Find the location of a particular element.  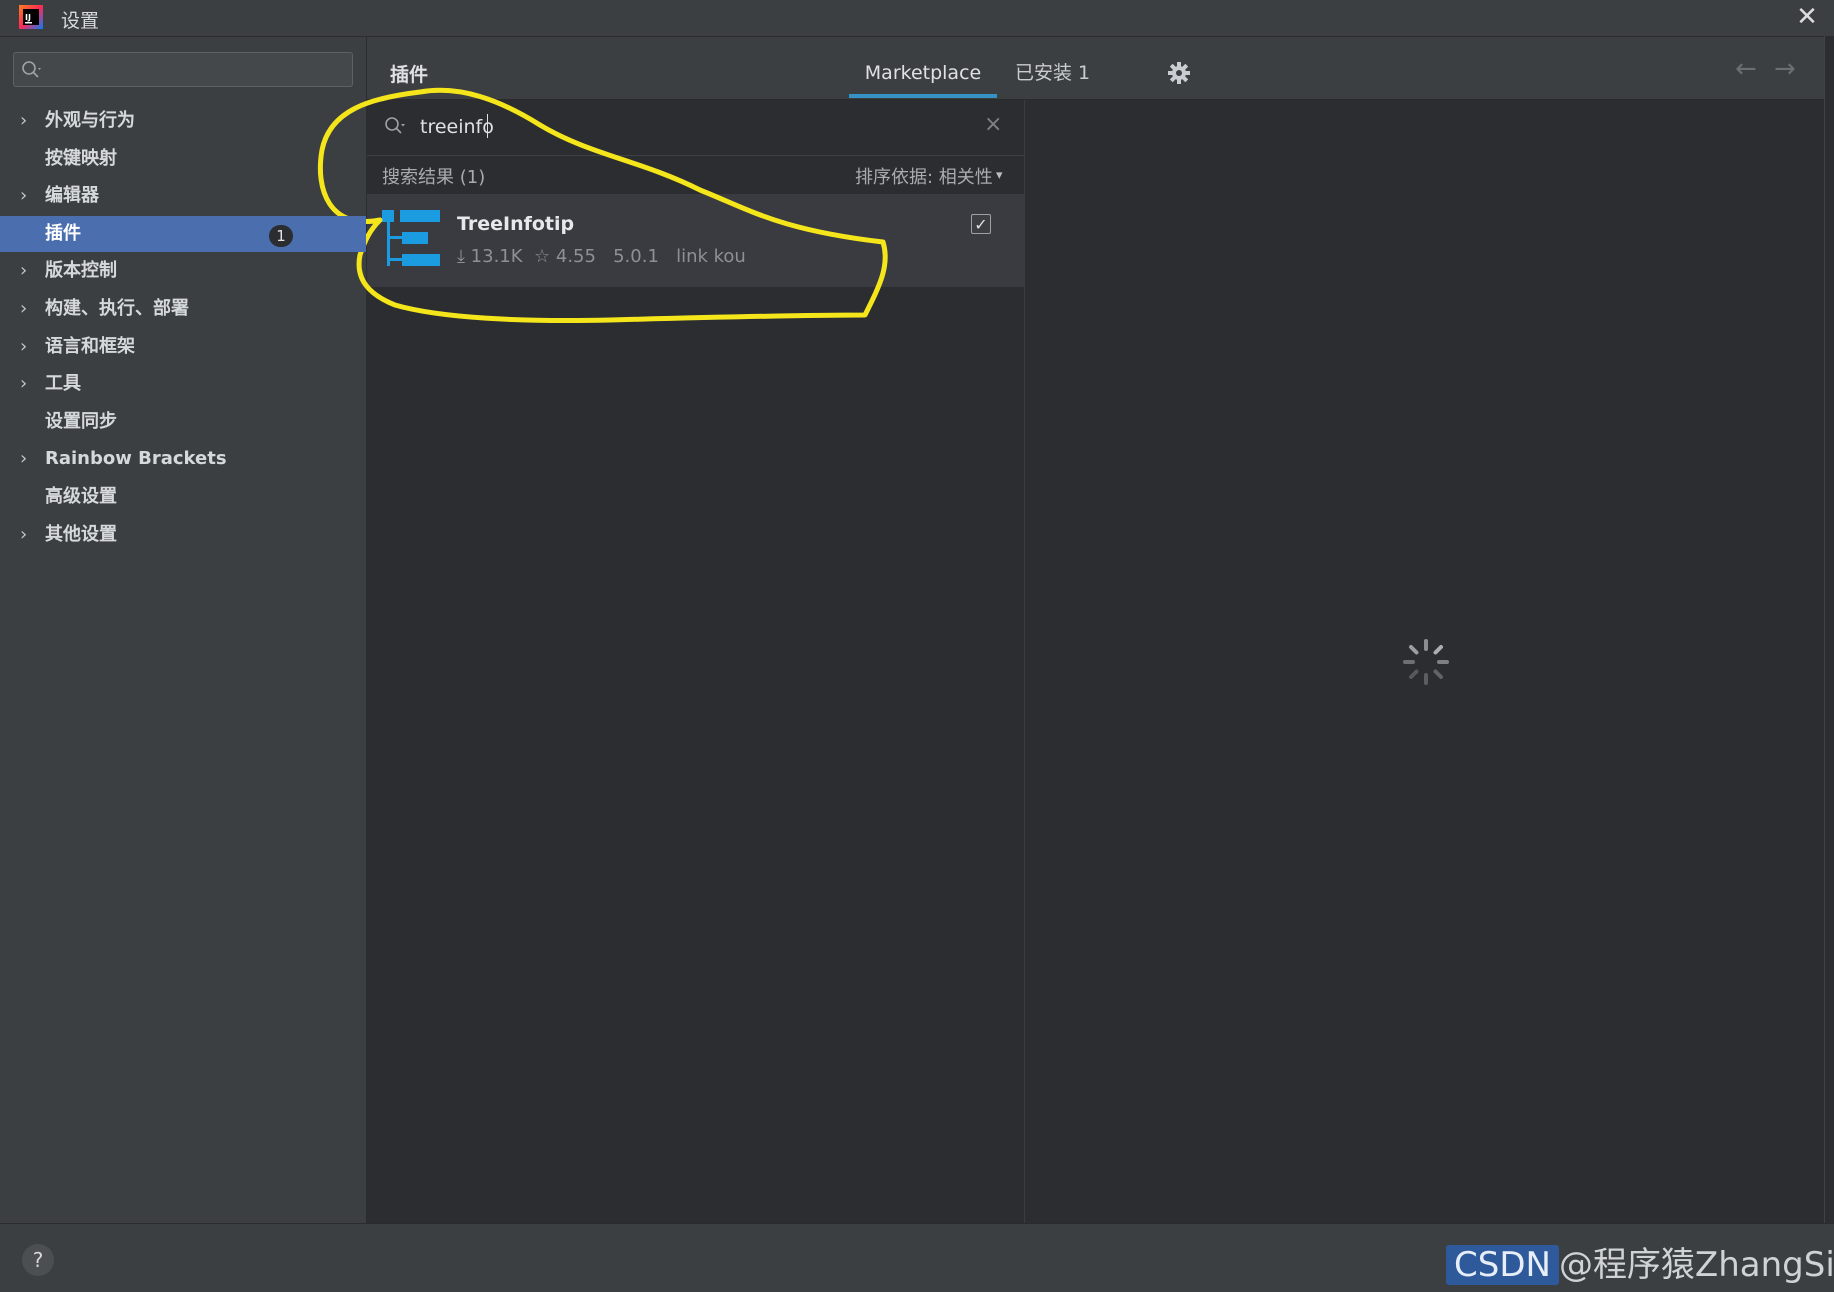

plugin-logo-icon is located at coordinates (411, 238).